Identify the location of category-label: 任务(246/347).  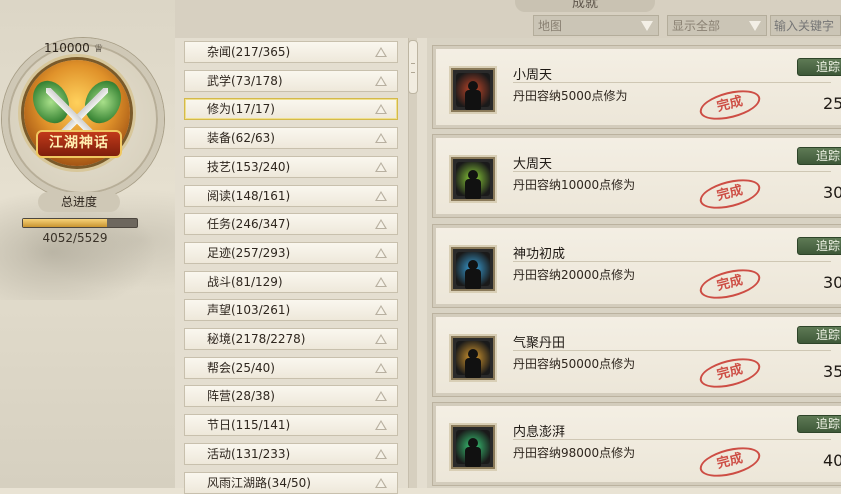
(249, 224).